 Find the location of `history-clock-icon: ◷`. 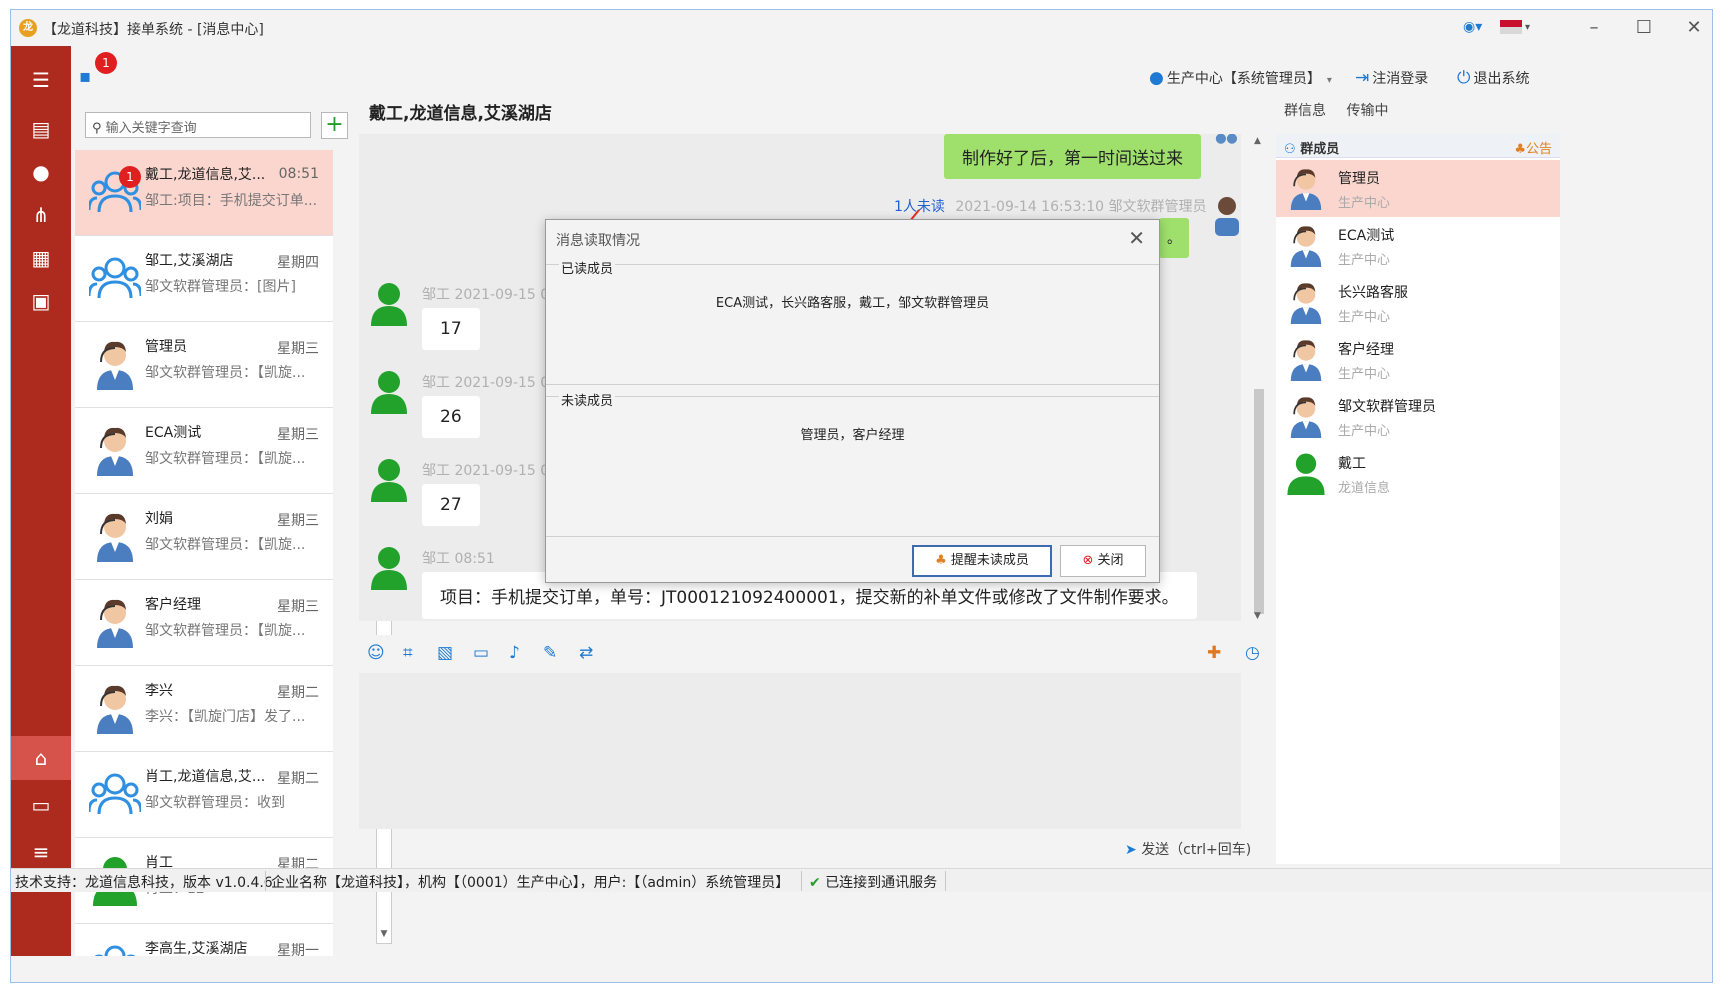

history-clock-icon: ◷ is located at coordinates (1252, 653).